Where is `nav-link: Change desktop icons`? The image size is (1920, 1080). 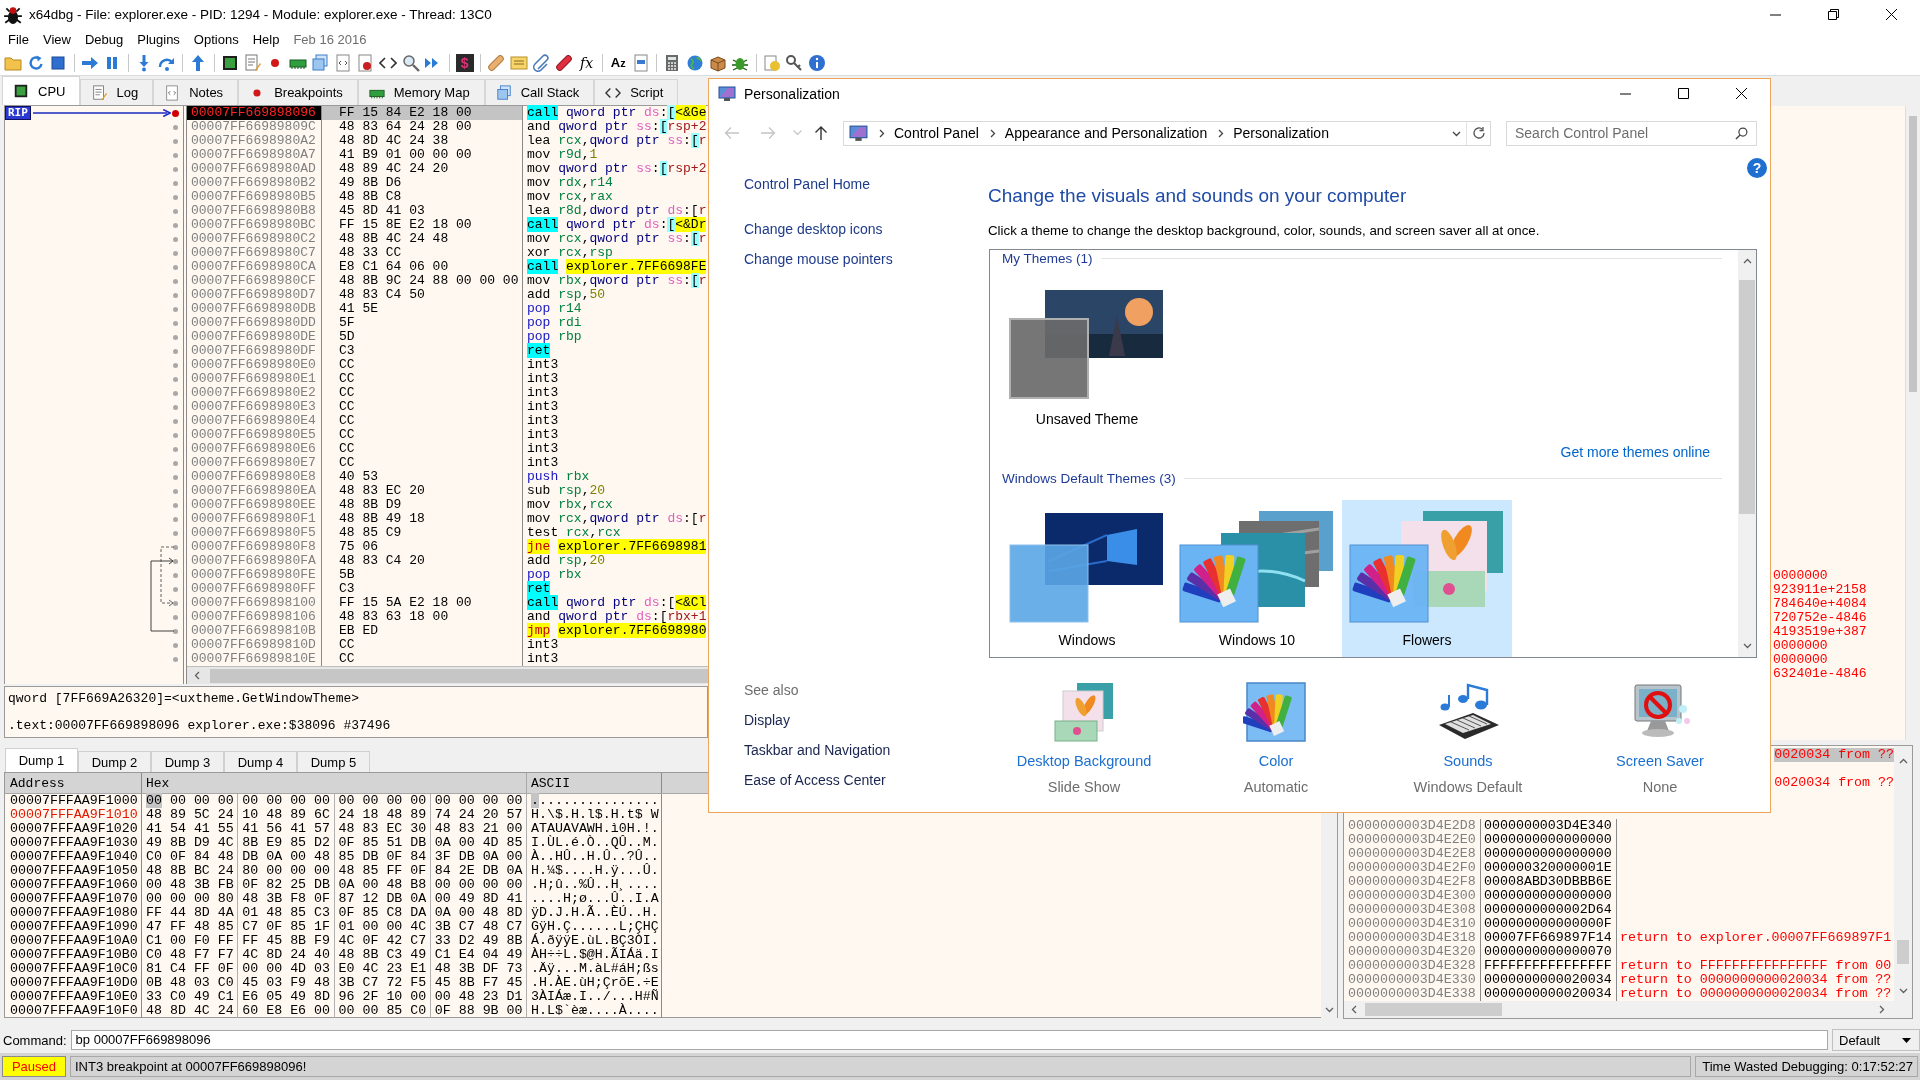
nav-link: Change desktop icons is located at coordinates (813, 229).